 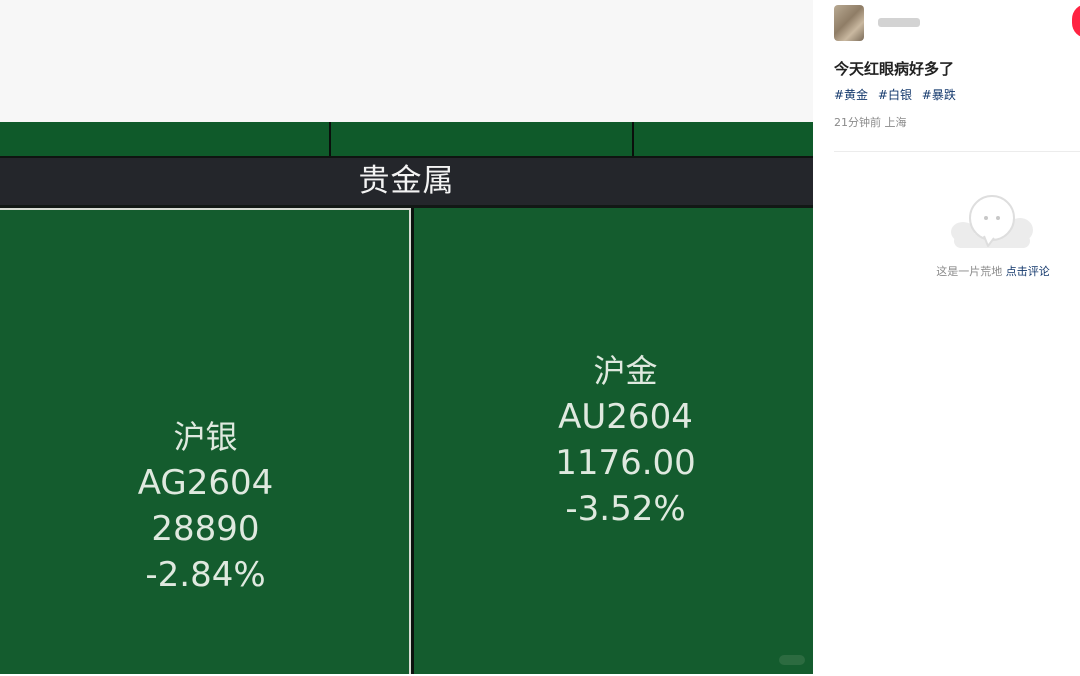 What do you see at coordinates (894, 69) in the screenshot?
I see `post-title: 今天红眼病好多了` at bounding box center [894, 69].